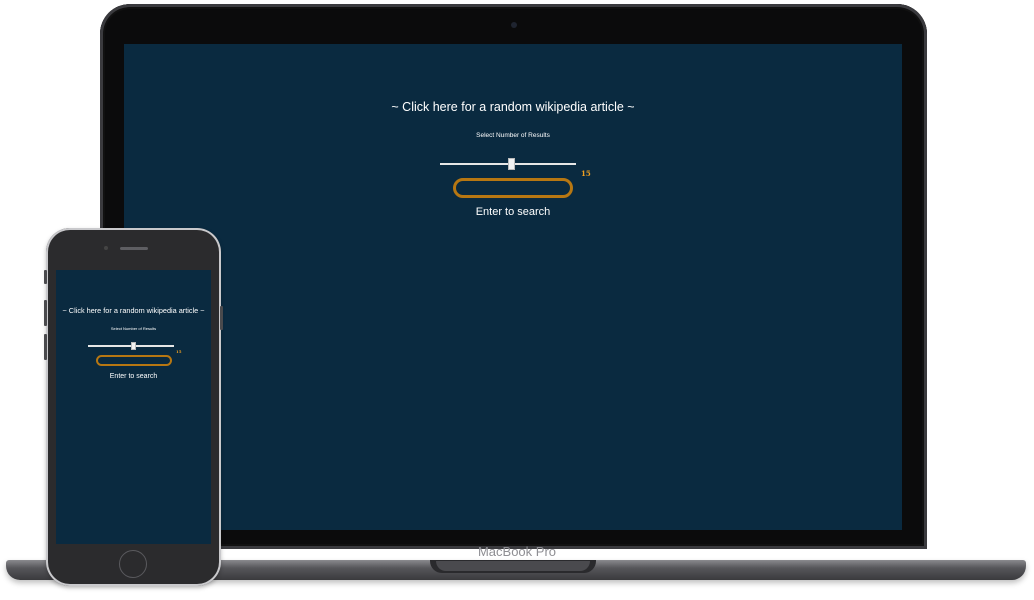 The width and height of the screenshot is (1034, 600). I want to click on phone-volume-up-button, so click(45, 313).